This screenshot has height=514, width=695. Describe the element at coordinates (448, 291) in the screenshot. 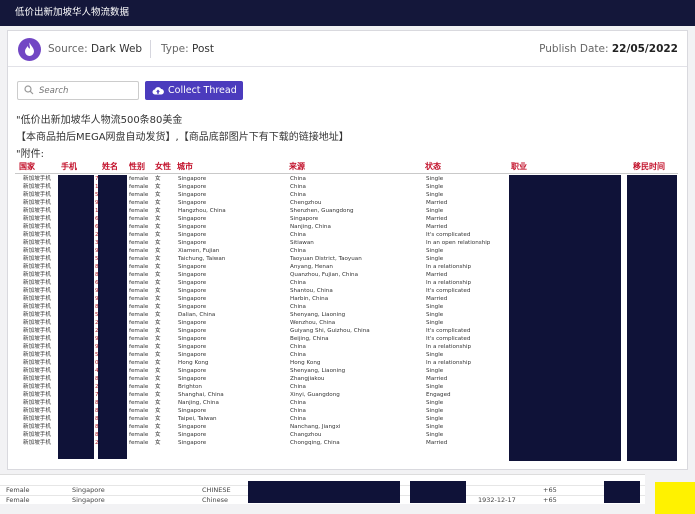

I see `table-cell: It's complicated` at that location.